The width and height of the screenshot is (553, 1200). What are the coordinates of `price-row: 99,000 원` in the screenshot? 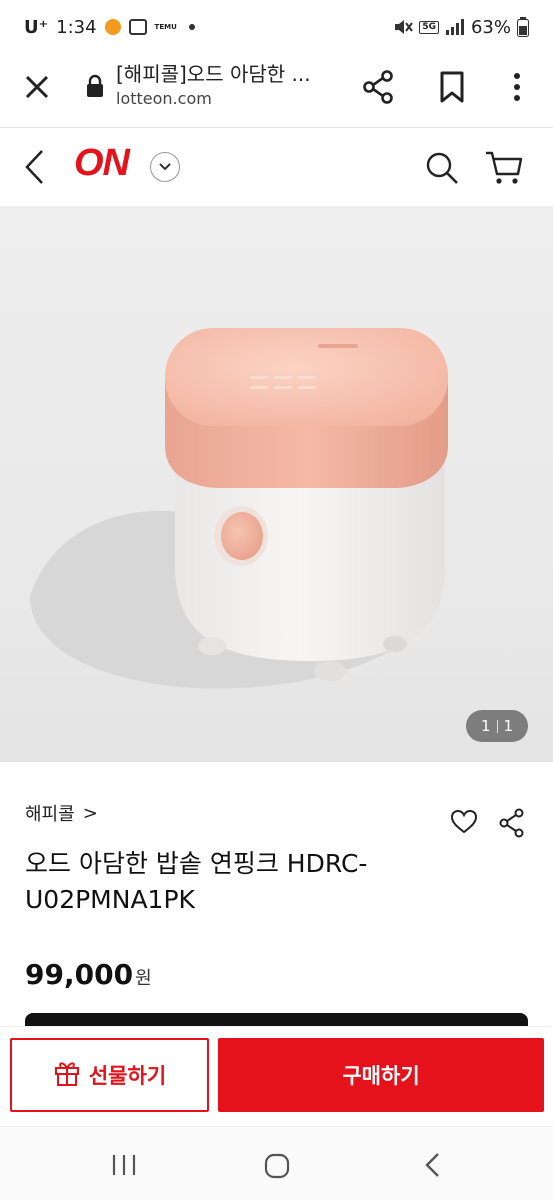 It's located at (88, 974).